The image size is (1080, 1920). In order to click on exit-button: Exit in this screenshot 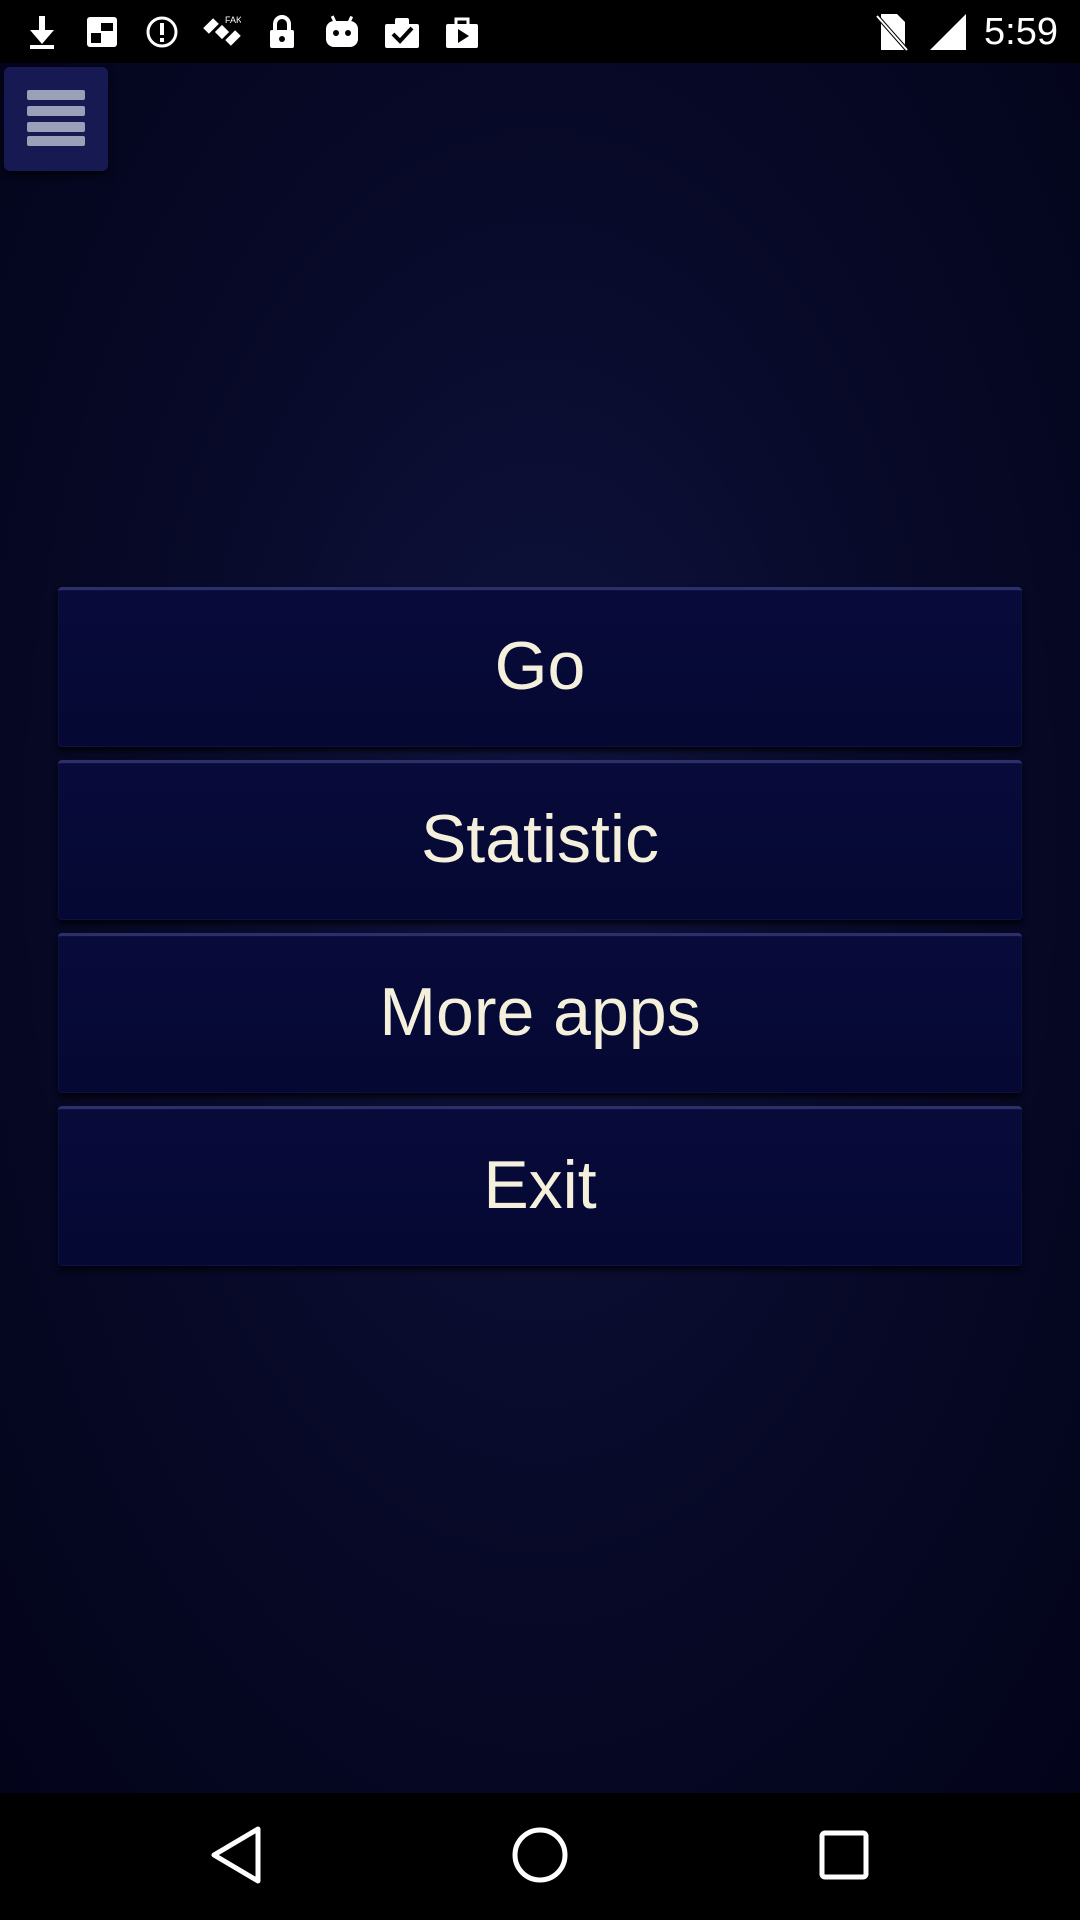, I will do `click(540, 1186)`.